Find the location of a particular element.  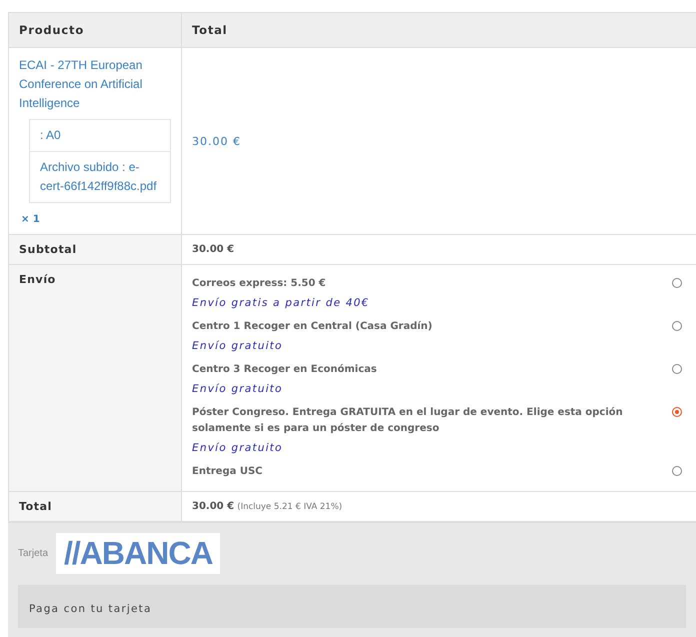

shipping-option: Centro 3 Recoger en Económicas is located at coordinates (284, 370).